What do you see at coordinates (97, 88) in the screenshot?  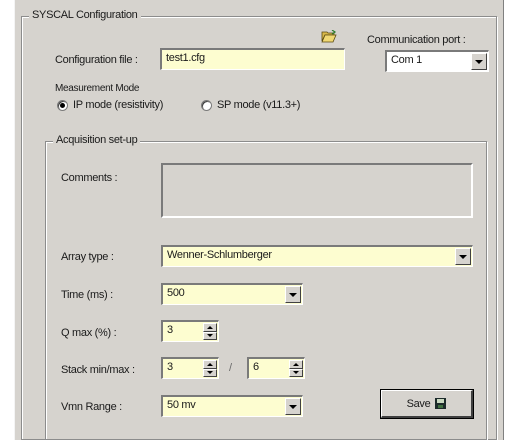 I see `measurement-mode-label: Measurement Mode` at bounding box center [97, 88].